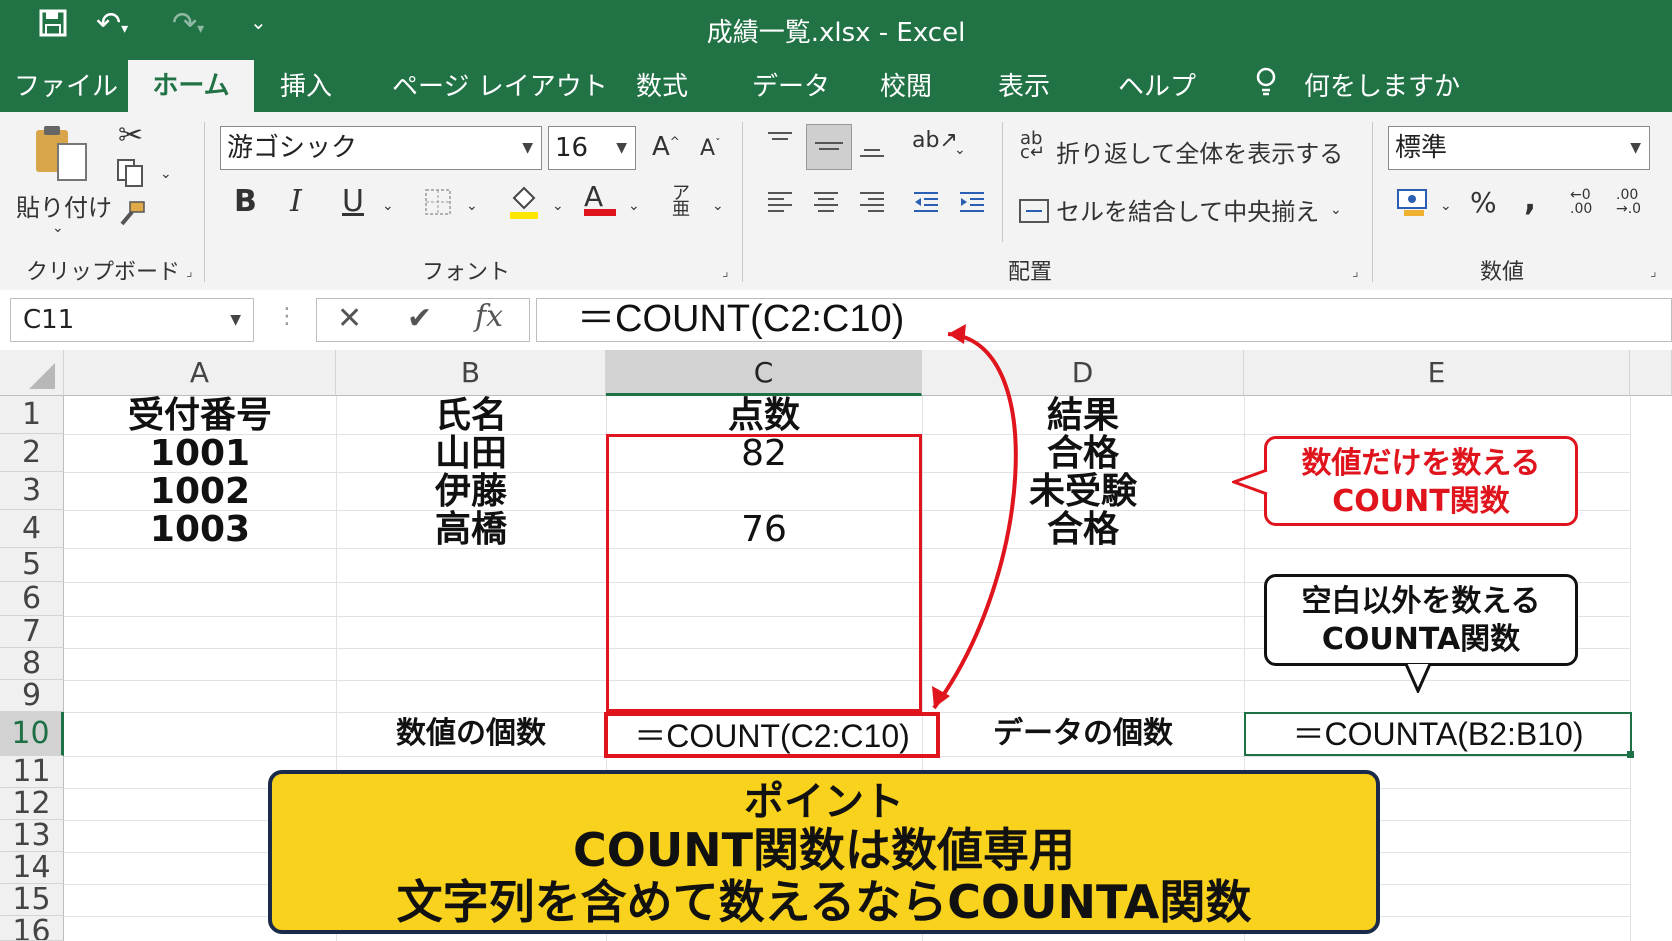 The height and width of the screenshot is (941, 1672). I want to click on row-header-1: 1, so click(32, 415).